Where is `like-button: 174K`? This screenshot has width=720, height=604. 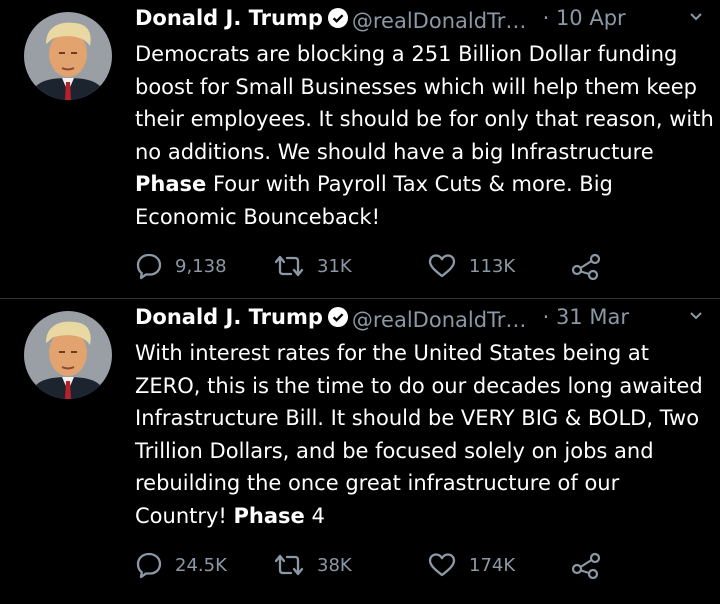 like-button: 174K is located at coordinates (471, 565).